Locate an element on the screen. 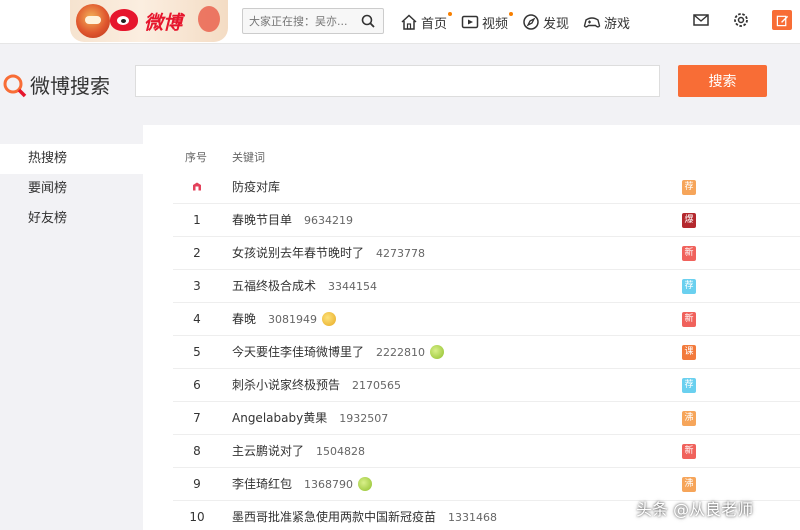 The width and height of the screenshot is (800, 530). table-row: 6 刺杀小说家终极预告 2170565 荐 is located at coordinates (486, 385).